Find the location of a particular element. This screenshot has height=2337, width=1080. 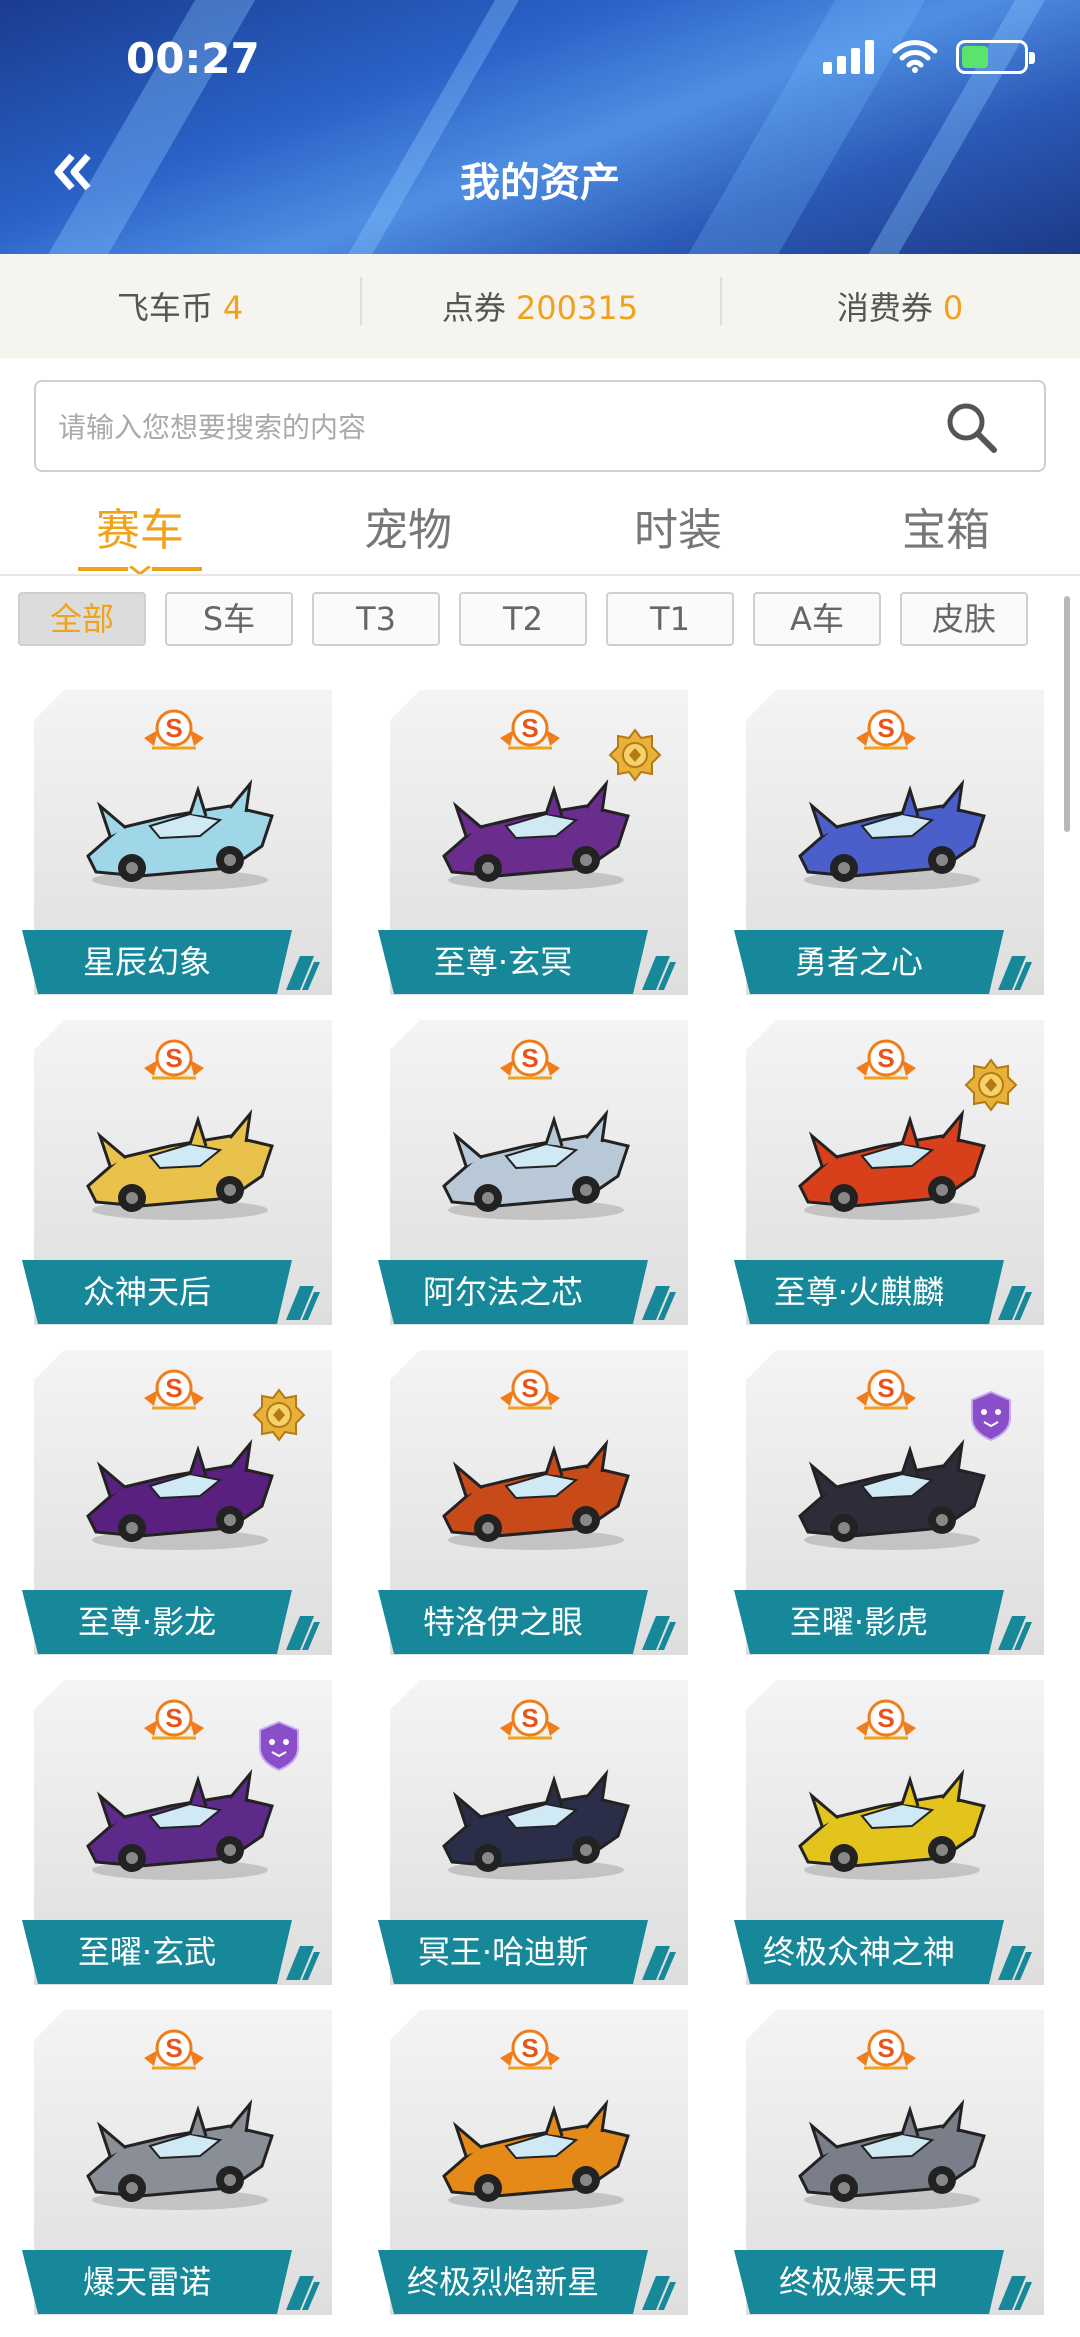

car-card: S 众神天后 is located at coordinates (180, 1172).